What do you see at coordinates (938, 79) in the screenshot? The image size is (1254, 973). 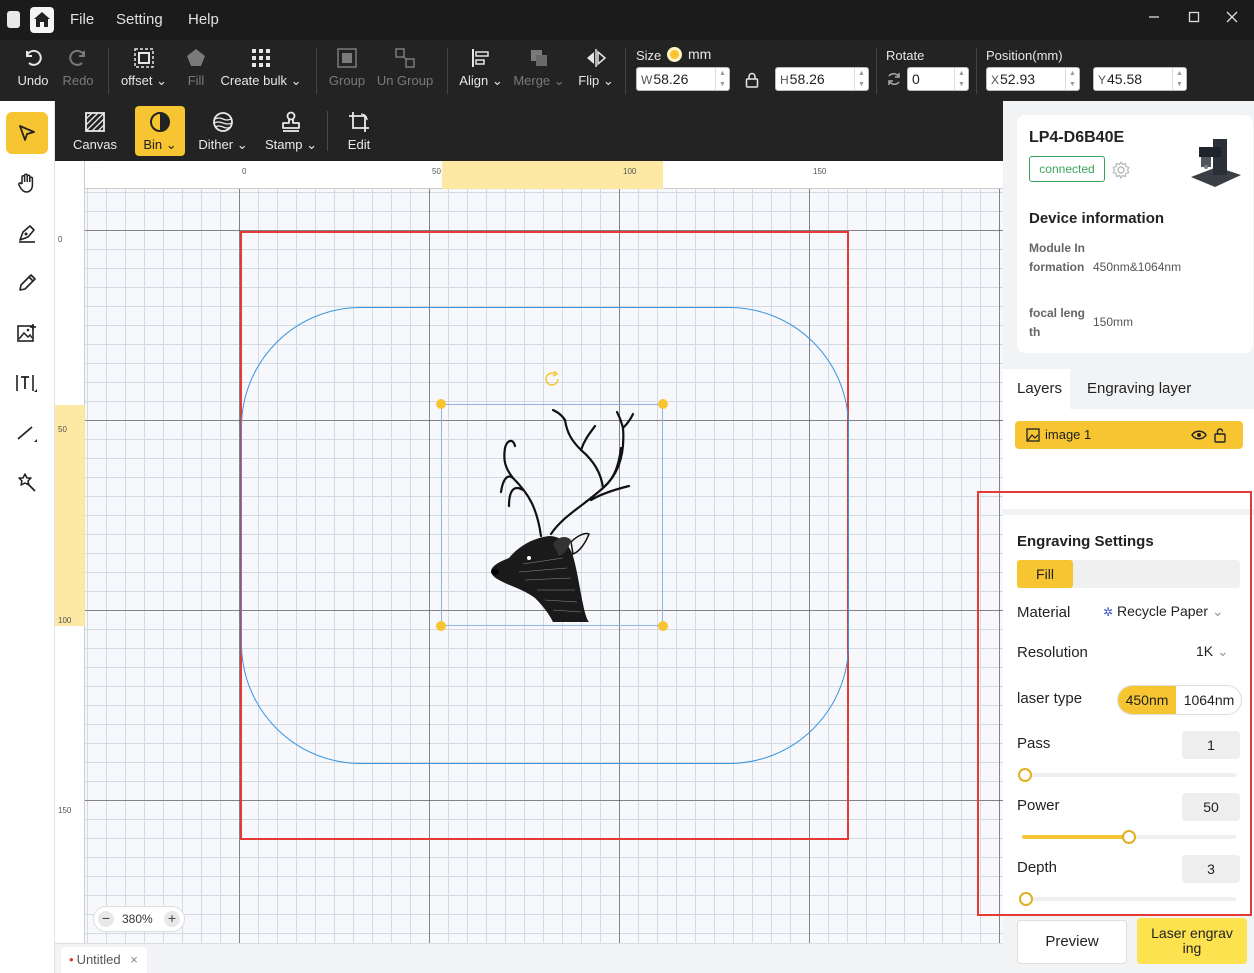 I see `rotate-input: 0 ▲ ▼` at bounding box center [938, 79].